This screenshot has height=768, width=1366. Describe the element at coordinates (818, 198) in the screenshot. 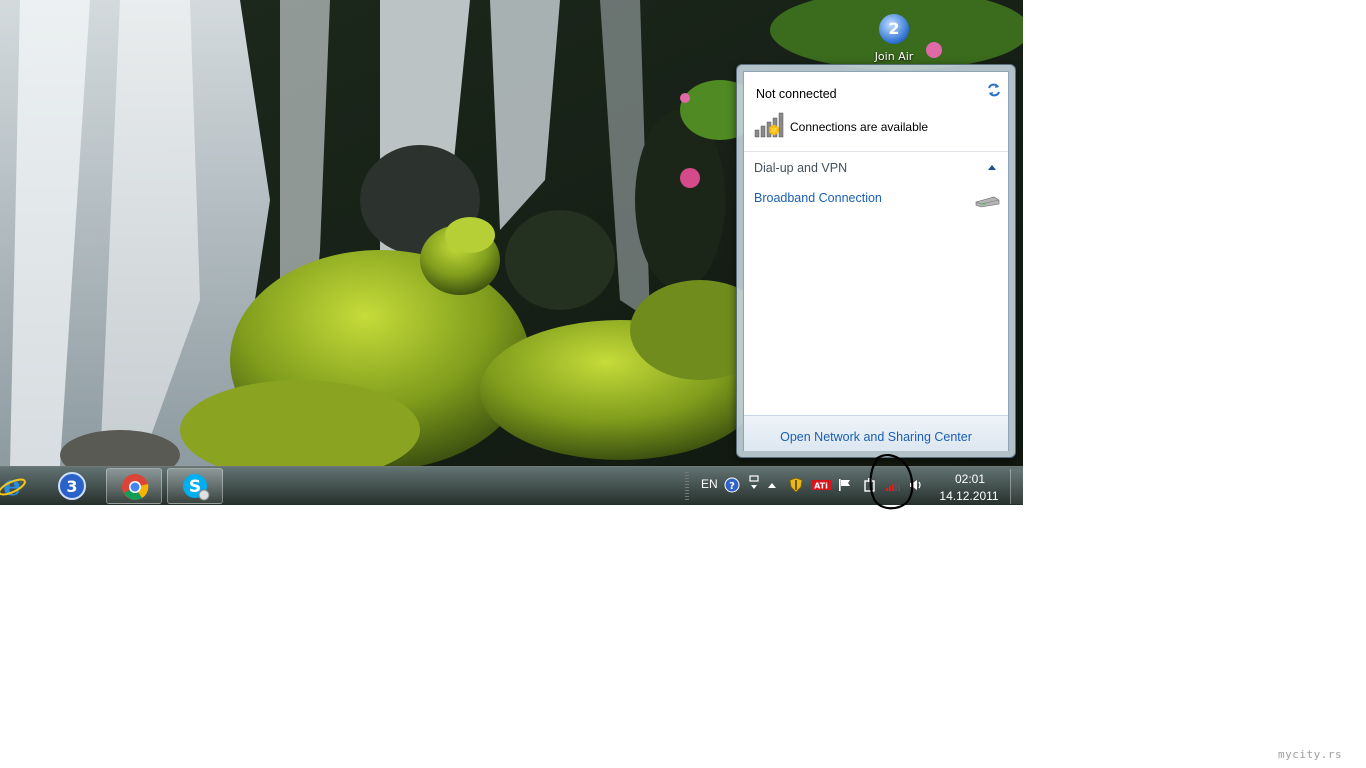

I see `broadband-connection-item: Broadband Connection` at that location.